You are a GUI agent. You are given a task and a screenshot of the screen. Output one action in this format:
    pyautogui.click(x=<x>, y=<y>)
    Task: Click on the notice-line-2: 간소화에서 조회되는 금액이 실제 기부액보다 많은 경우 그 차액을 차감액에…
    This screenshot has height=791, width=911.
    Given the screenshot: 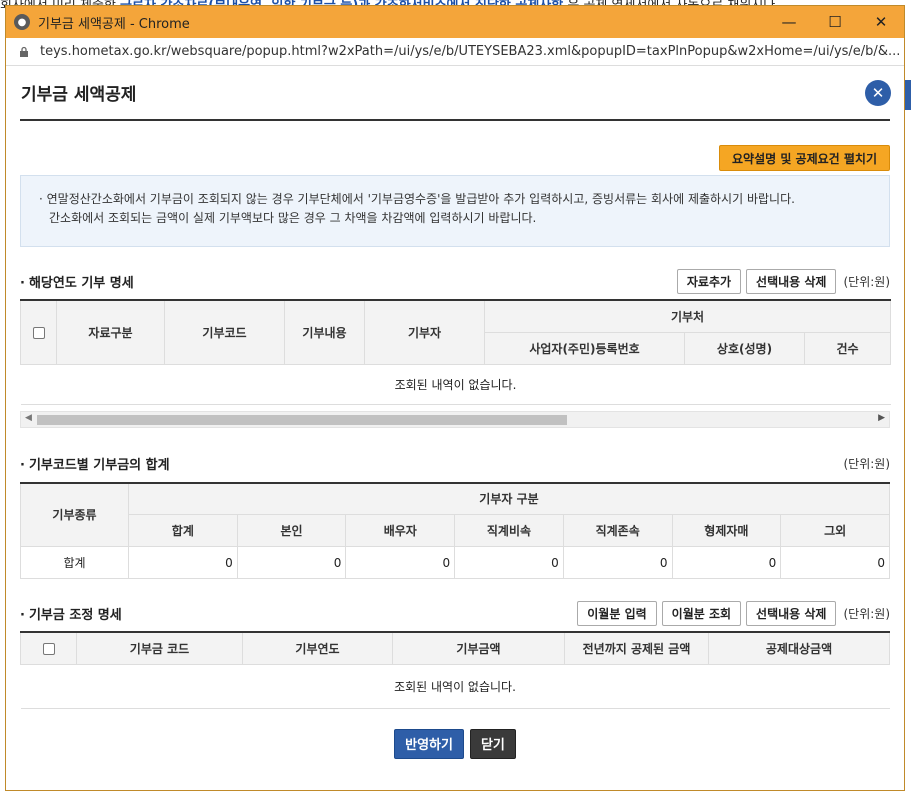 What is the action you would take?
    pyautogui.click(x=293, y=218)
    